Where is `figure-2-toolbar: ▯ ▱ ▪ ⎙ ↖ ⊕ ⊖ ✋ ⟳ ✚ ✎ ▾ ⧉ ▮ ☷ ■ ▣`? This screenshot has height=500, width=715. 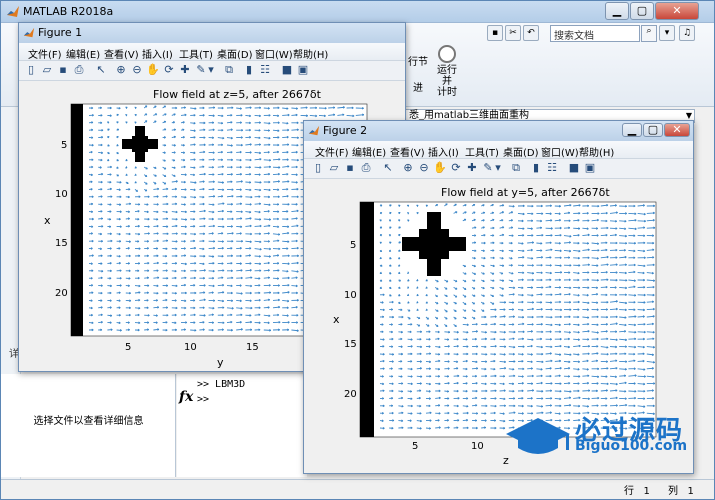 figure-2-toolbar: ▯ ▱ ▪ ⎙ ↖ ⊕ ⊖ ✋ ⟳ ✚ ✎ ▾ ⧉ ▮ ☷ ■ ▣ is located at coordinates (498, 169).